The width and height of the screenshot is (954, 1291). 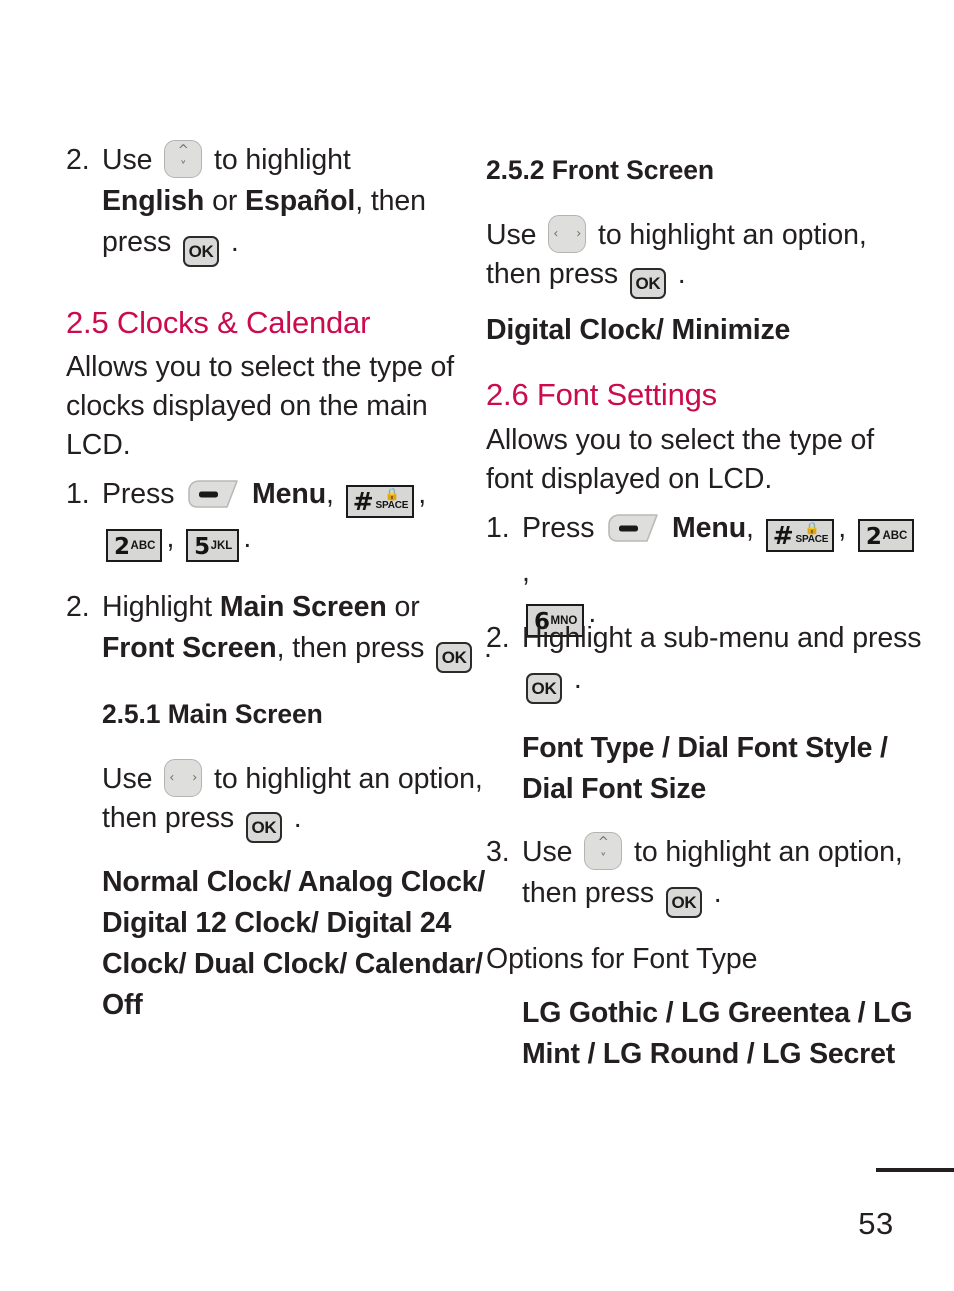 I want to click on step-text-press: press, so click(x=137, y=242).